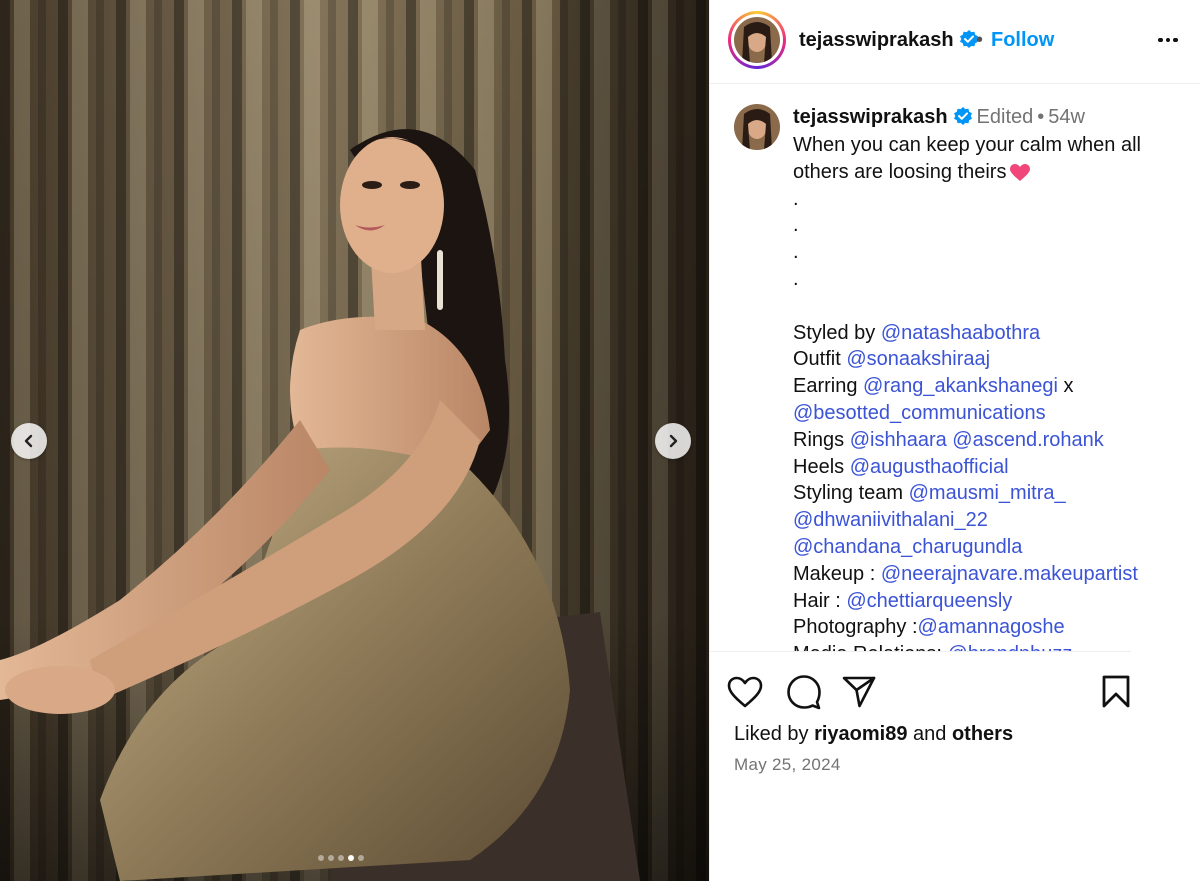  What do you see at coordinates (890, 520) in the screenshot?
I see `mention-link: @dhwaniivithalani_22` at bounding box center [890, 520].